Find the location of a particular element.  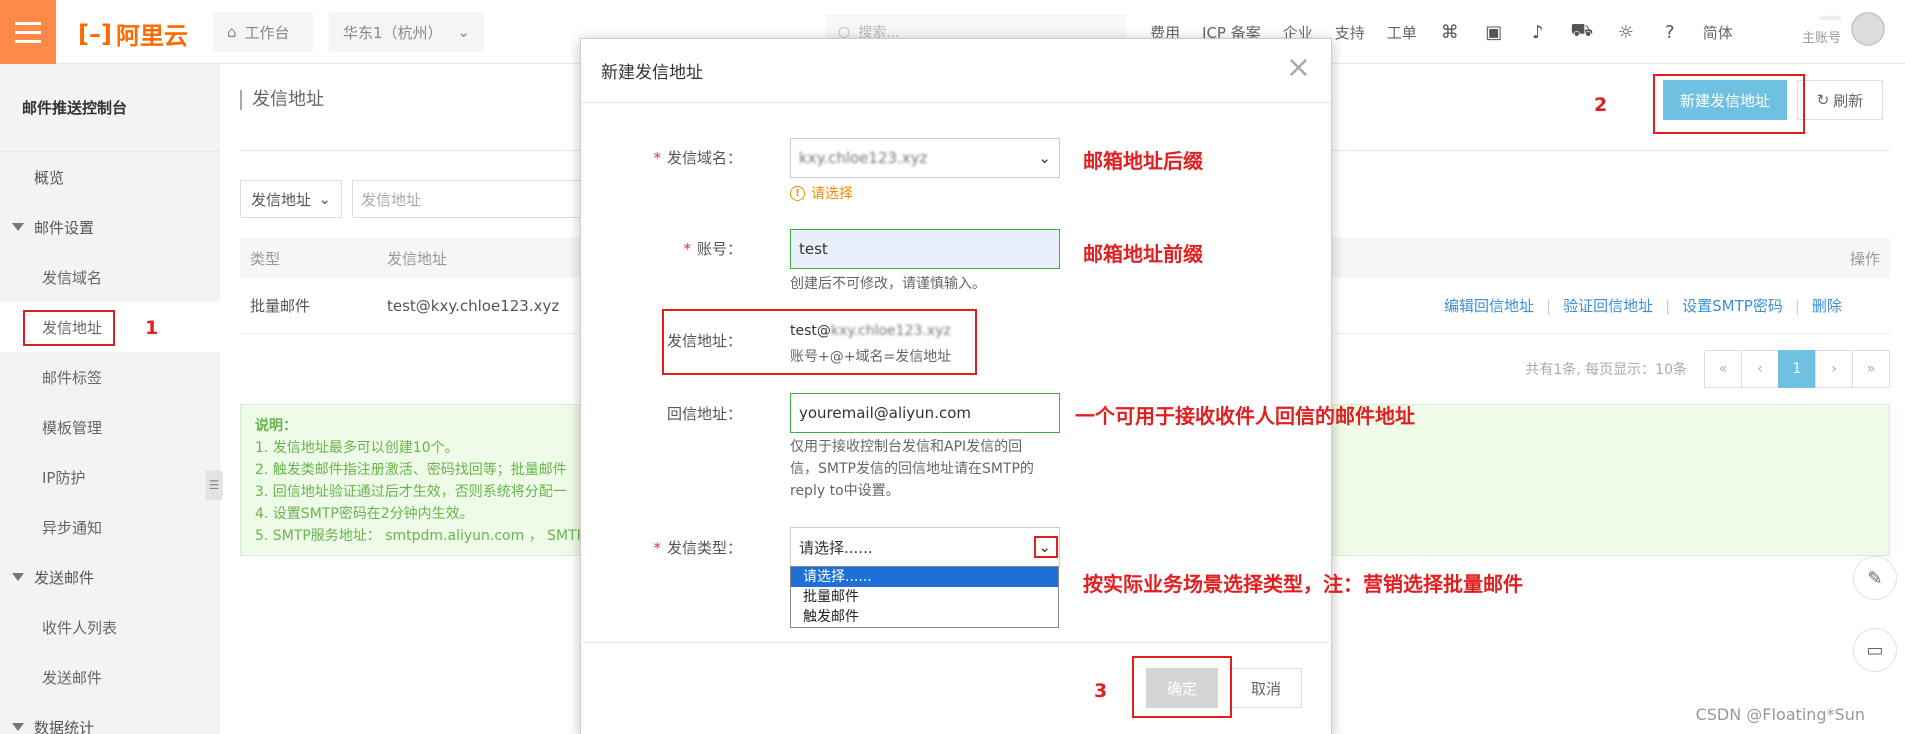

type-option-batch: 批量邮件 is located at coordinates (924, 597).